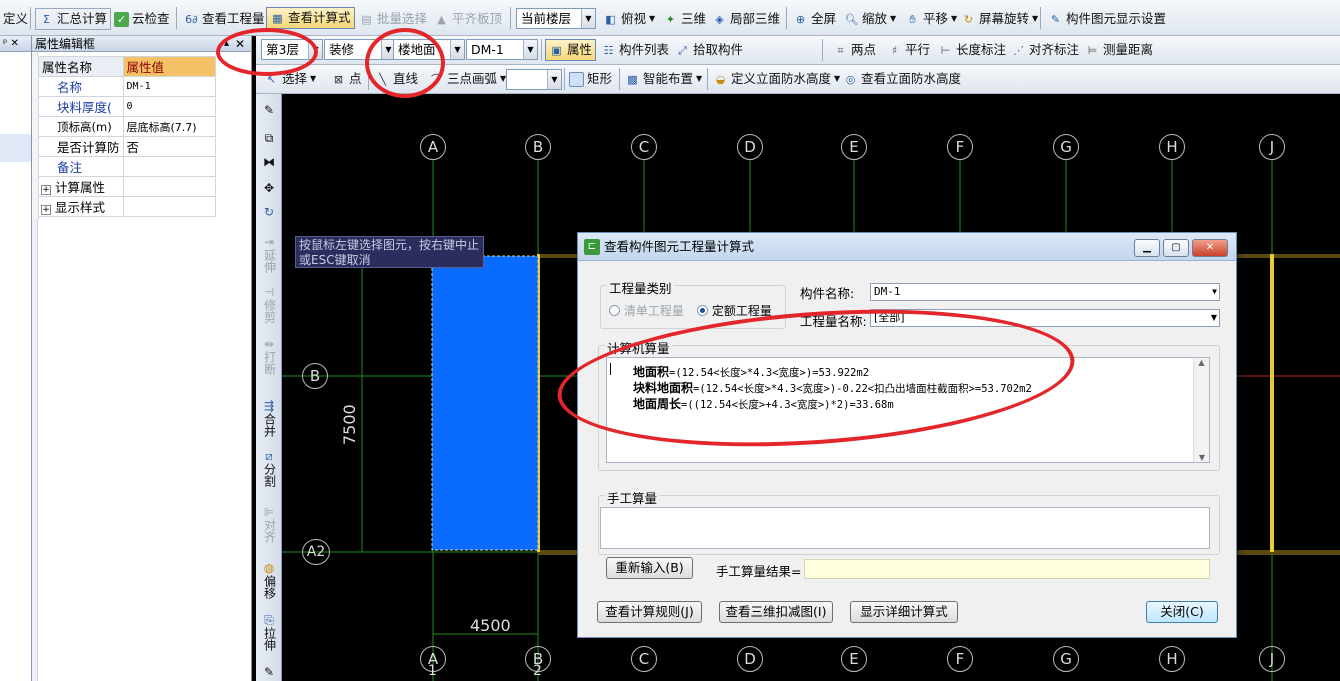 This screenshot has width=1340, height=681. What do you see at coordinates (571, 50) in the screenshot?
I see `properties-button: ▣ 属性` at bounding box center [571, 50].